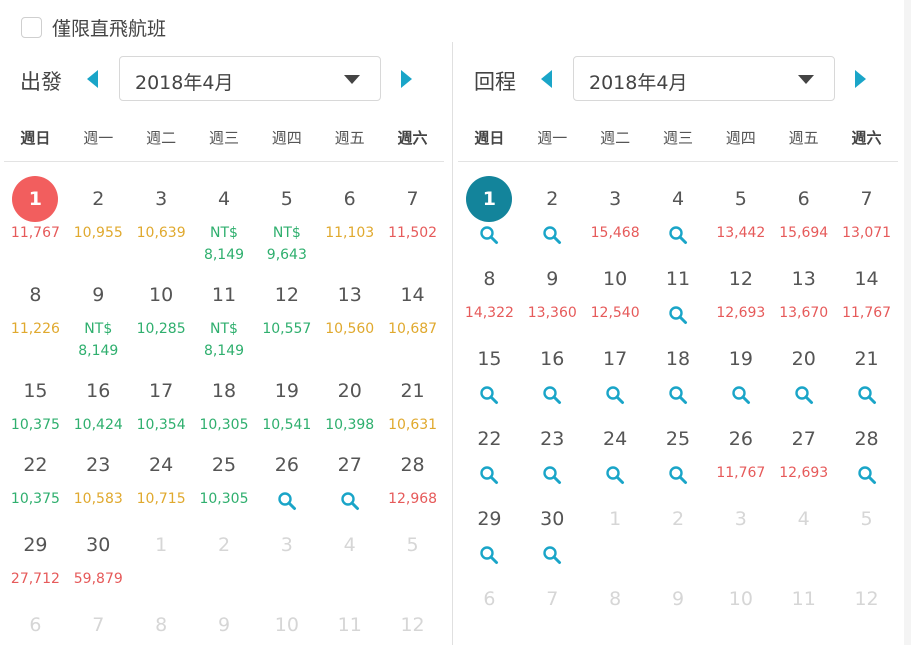  Describe the element at coordinates (552, 210) in the screenshot. I see `calendar-day: 2` at that location.